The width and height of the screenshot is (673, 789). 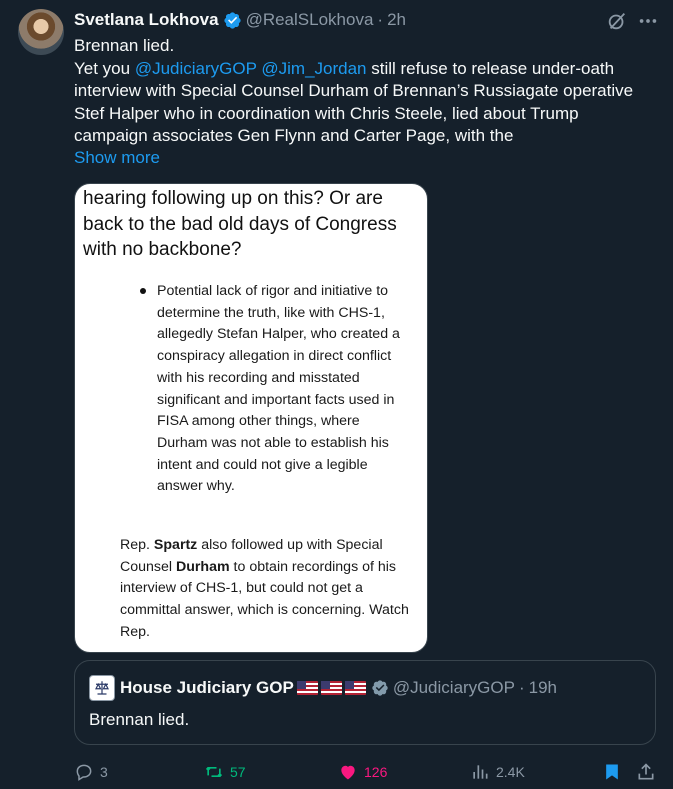 I want to click on grok-icon, so click(x=617, y=21).